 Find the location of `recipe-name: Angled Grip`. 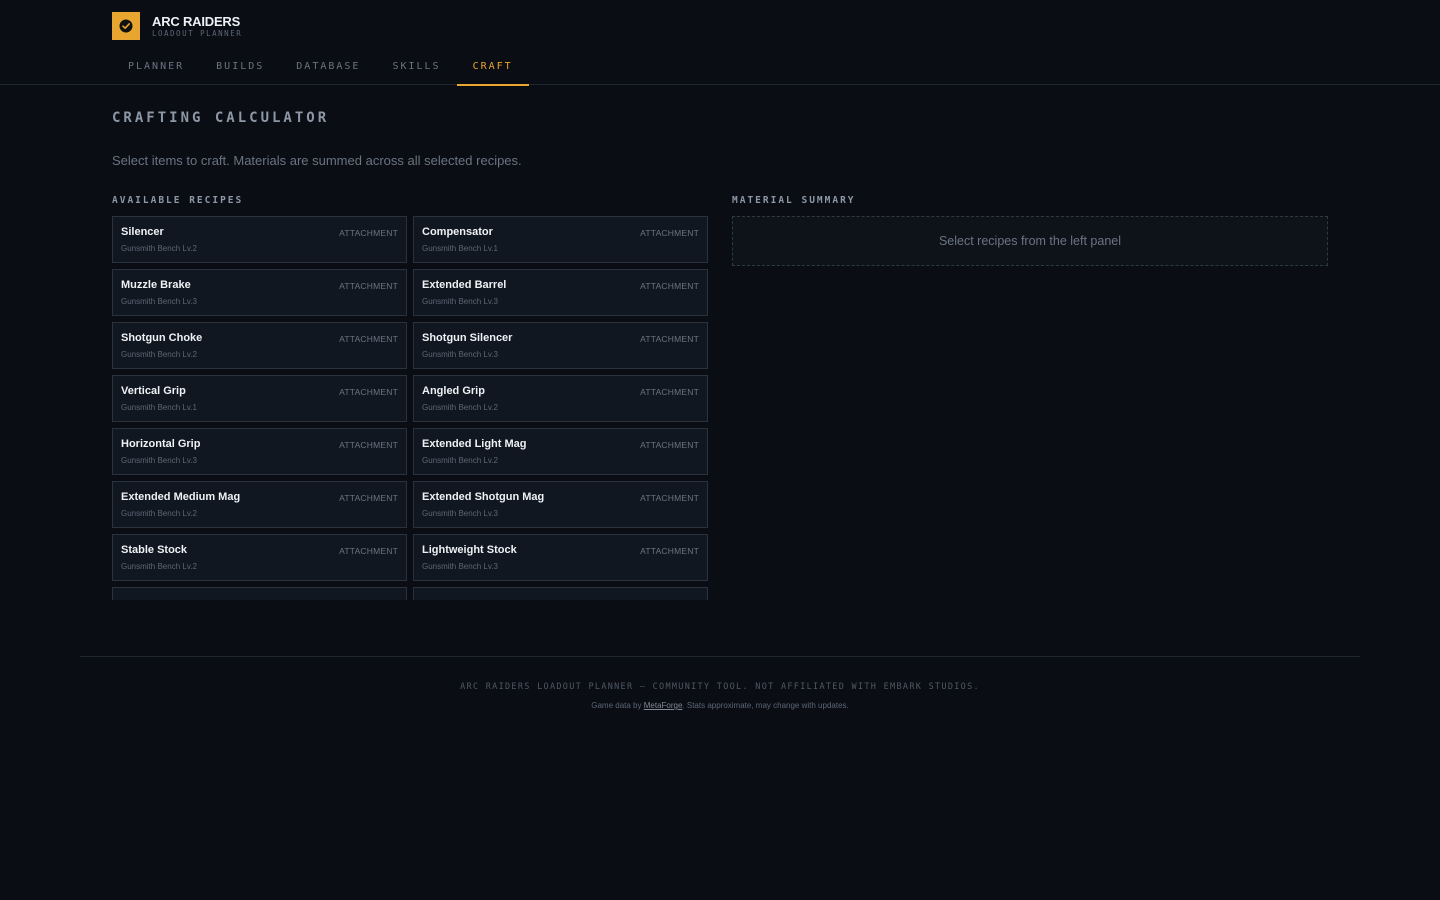

recipe-name: Angled Grip is located at coordinates (453, 391).